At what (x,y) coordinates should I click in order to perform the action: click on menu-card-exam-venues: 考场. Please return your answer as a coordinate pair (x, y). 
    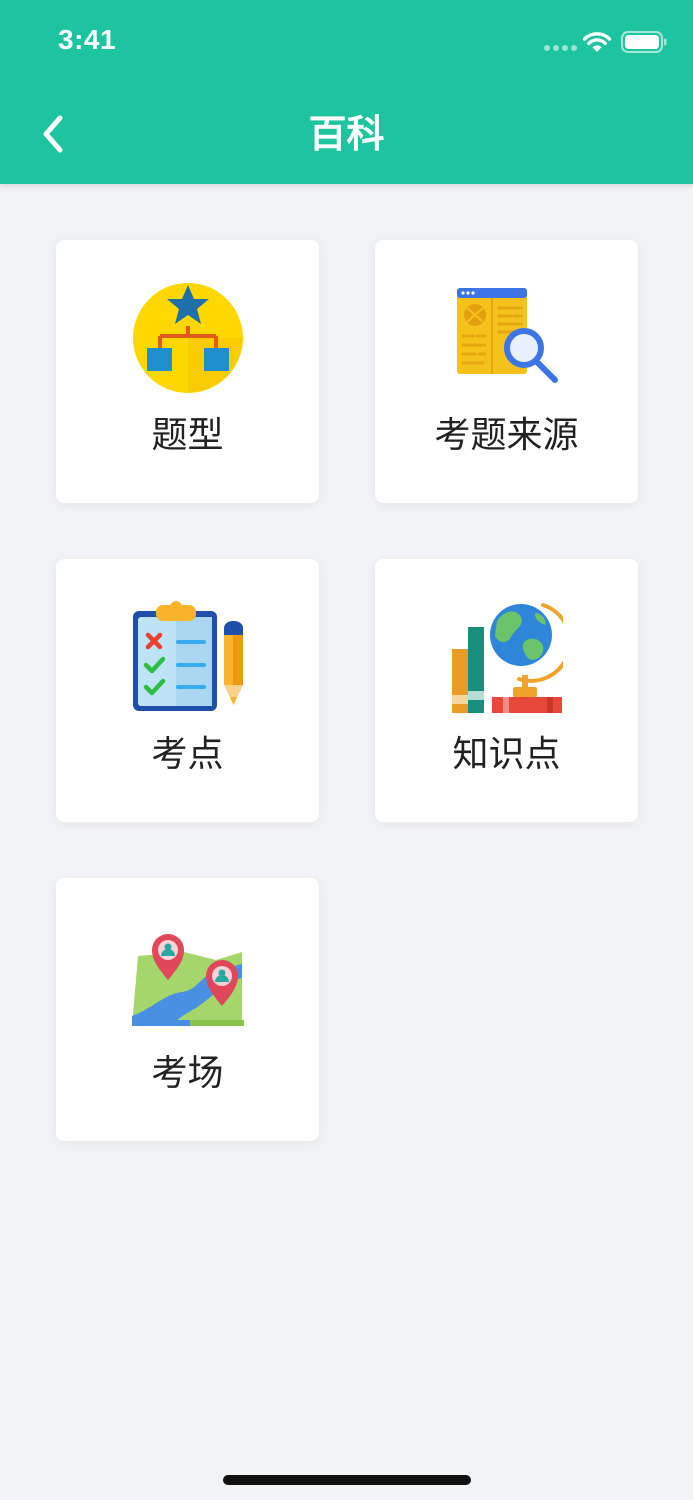
    Looking at the image, I should click on (187, 1009).